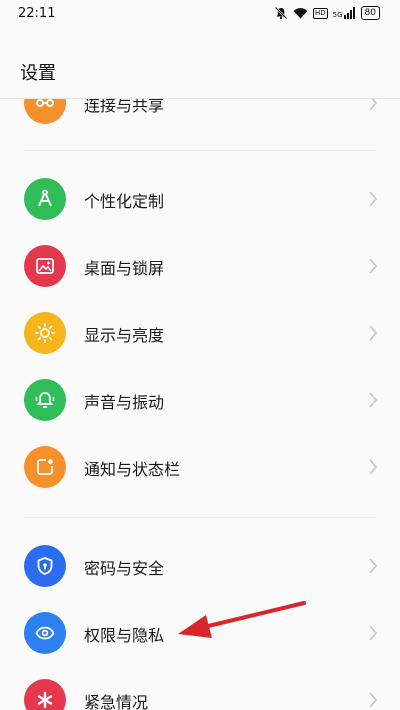  What do you see at coordinates (200, 566) in the screenshot?
I see `settings-item-password-security: 密码与安全` at bounding box center [200, 566].